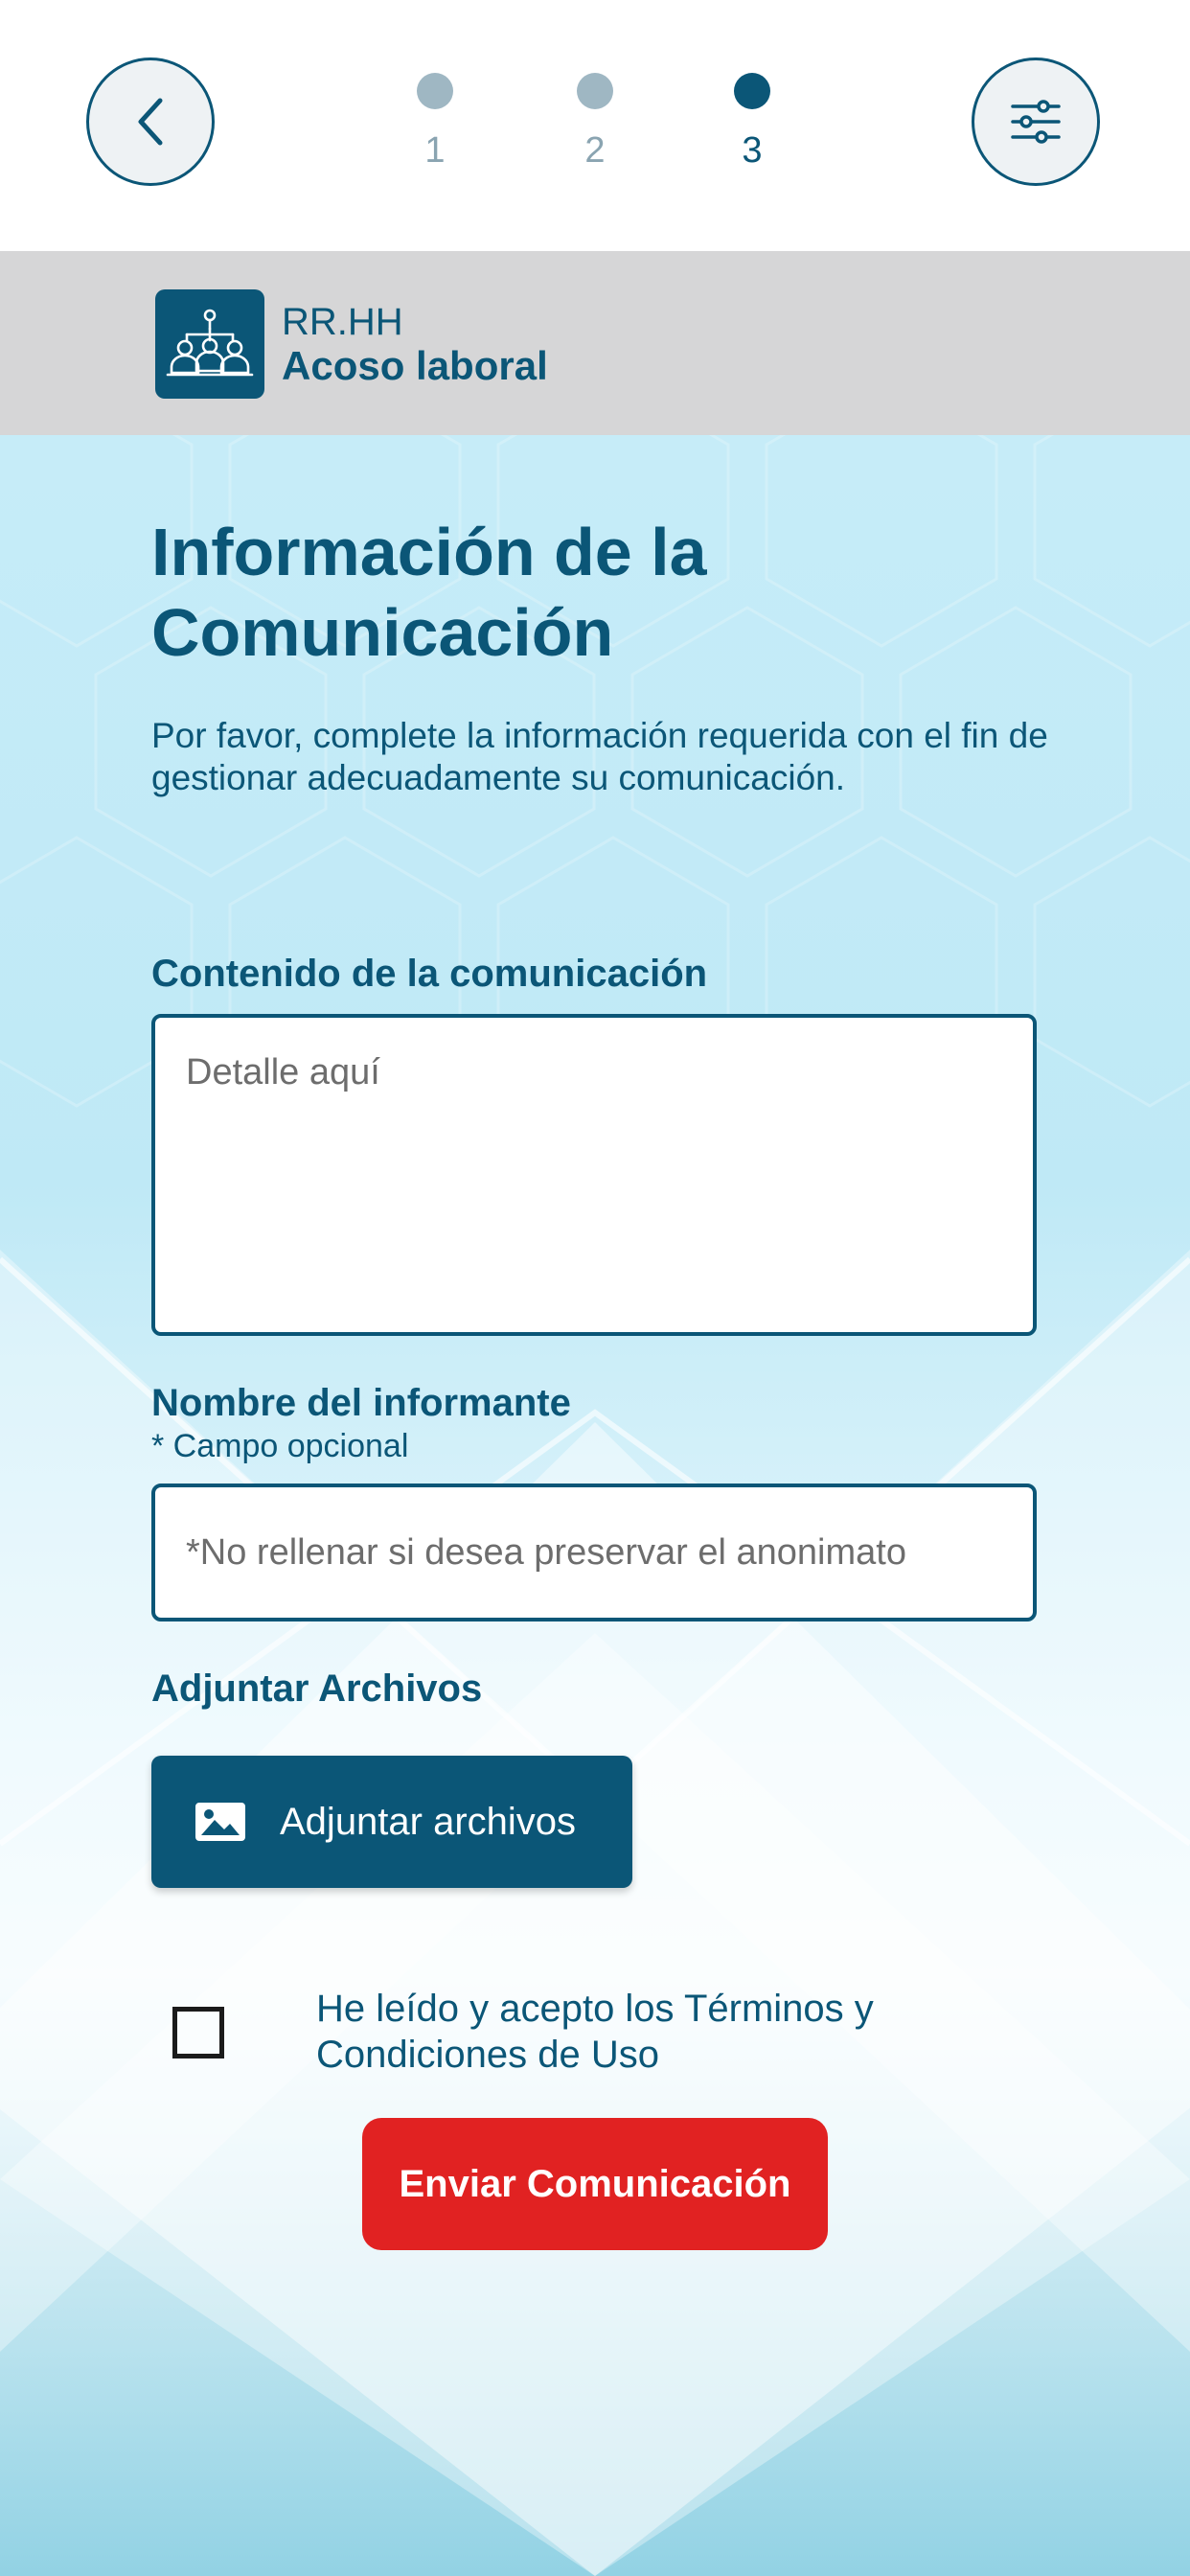  What do you see at coordinates (594, 1175) in the screenshot?
I see `content-textarea: Detalle aquí` at bounding box center [594, 1175].